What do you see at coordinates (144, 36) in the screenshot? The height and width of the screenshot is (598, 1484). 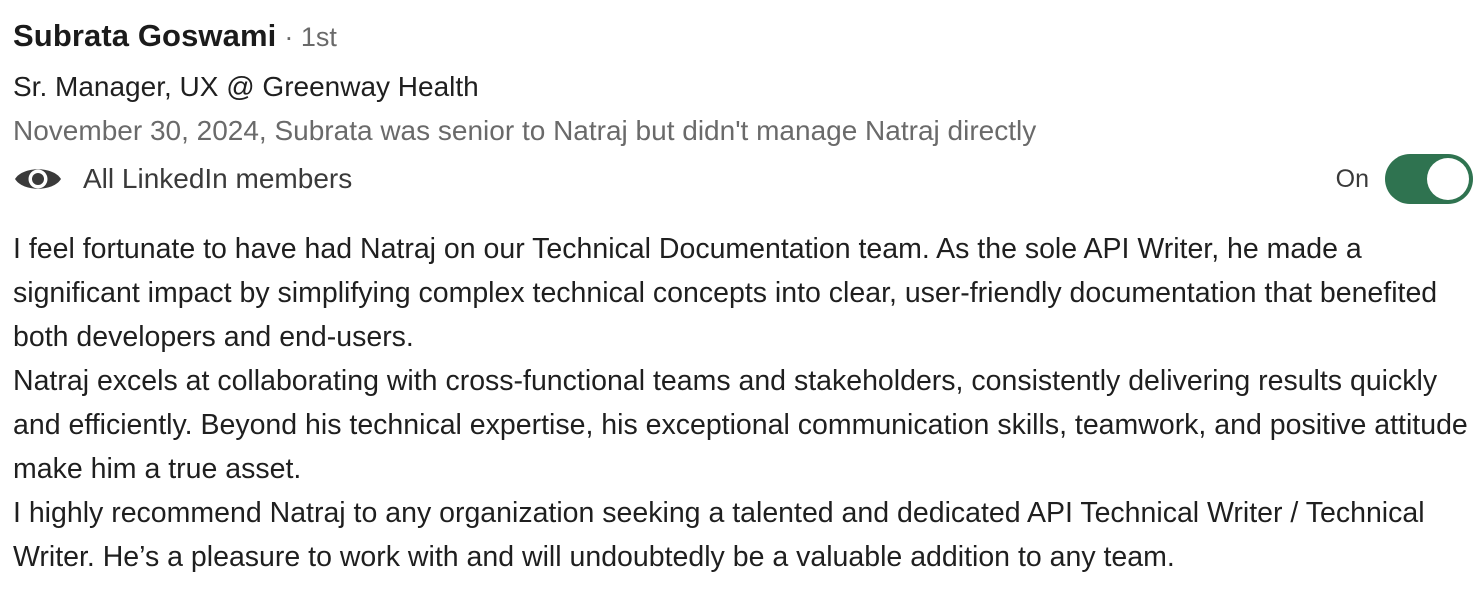 I see `author-name: Subrata Goswami` at bounding box center [144, 36].